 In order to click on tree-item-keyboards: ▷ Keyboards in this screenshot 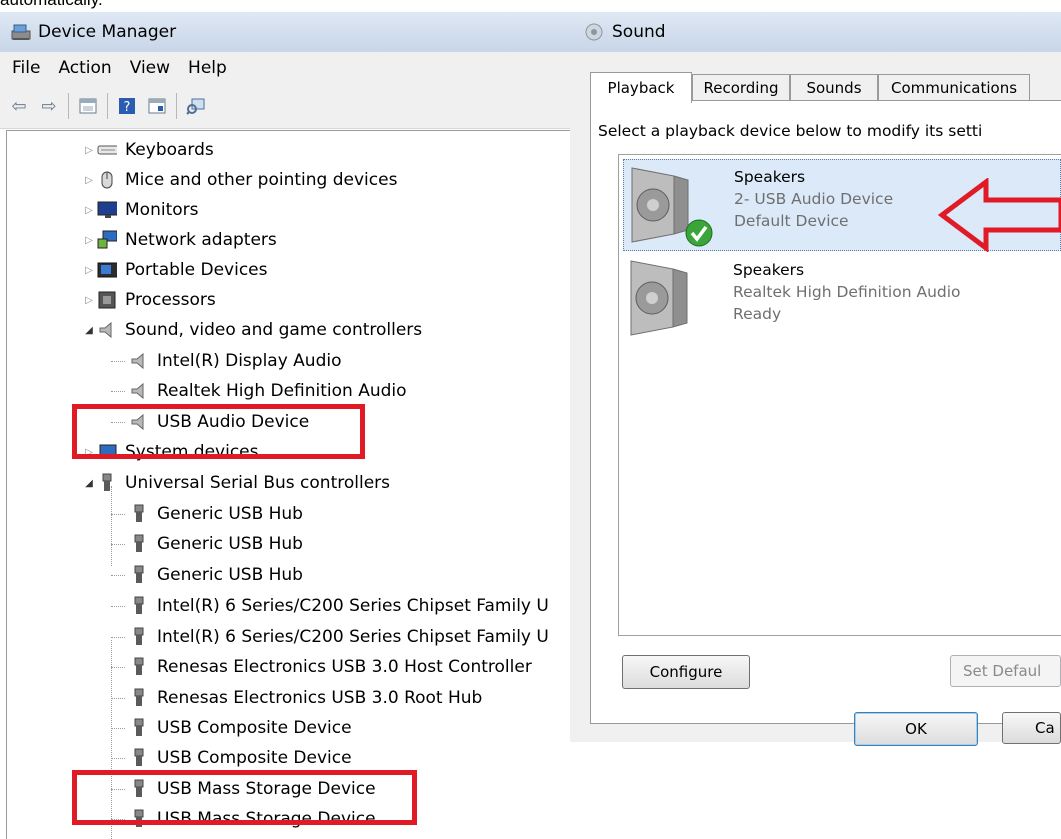, I will do `click(149, 150)`.